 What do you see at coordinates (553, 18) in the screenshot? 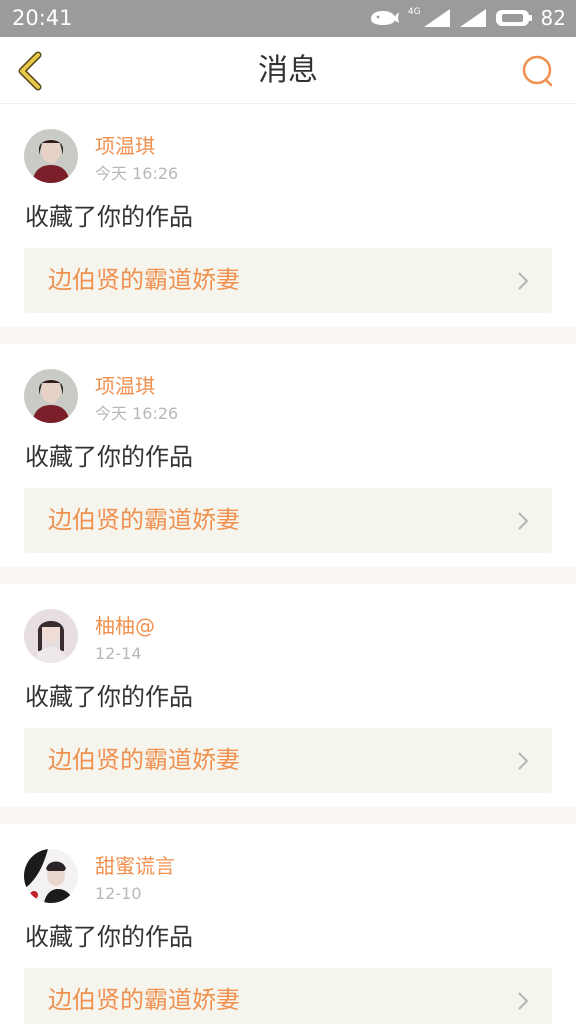
I see `battery-percent: 82` at bounding box center [553, 18].